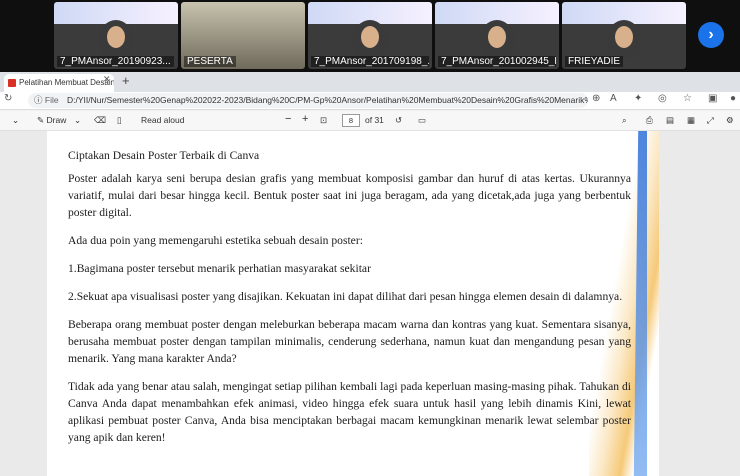 This screenshot has width=740, height=476. Describe the element at coordinates (288, 119) in the screenshot. I see `zoom-out-button: −` at that location.